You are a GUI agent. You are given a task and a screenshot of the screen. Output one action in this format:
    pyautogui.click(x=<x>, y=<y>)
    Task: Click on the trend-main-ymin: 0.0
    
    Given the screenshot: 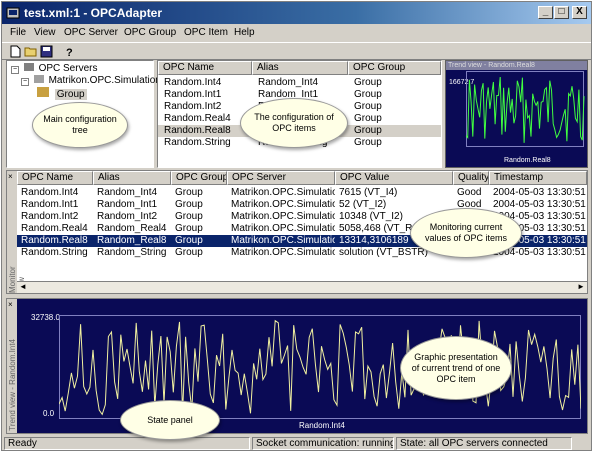 What is the action you would take?
    pyautogui.click(x=49, y=413)
    